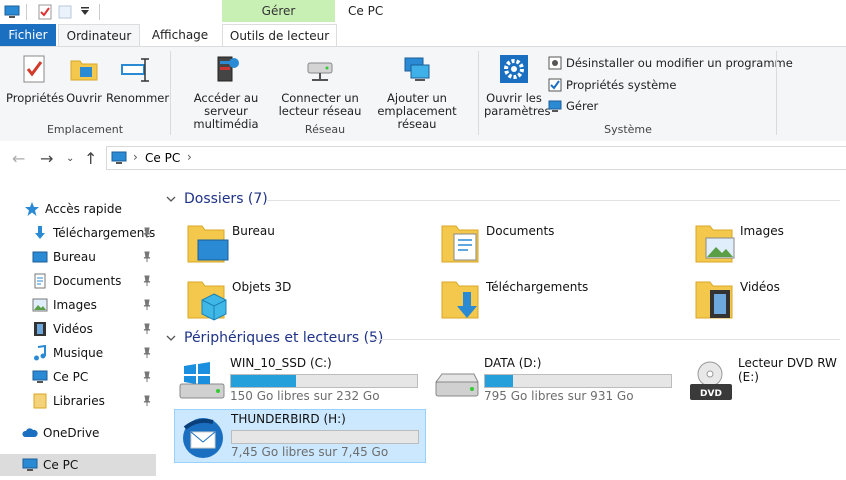 This screenshot has height=480, width=846. Describe the element at coordinates (71, 433) in the screenshot. I see `sidebar-item-label: OneDrive` at that location.